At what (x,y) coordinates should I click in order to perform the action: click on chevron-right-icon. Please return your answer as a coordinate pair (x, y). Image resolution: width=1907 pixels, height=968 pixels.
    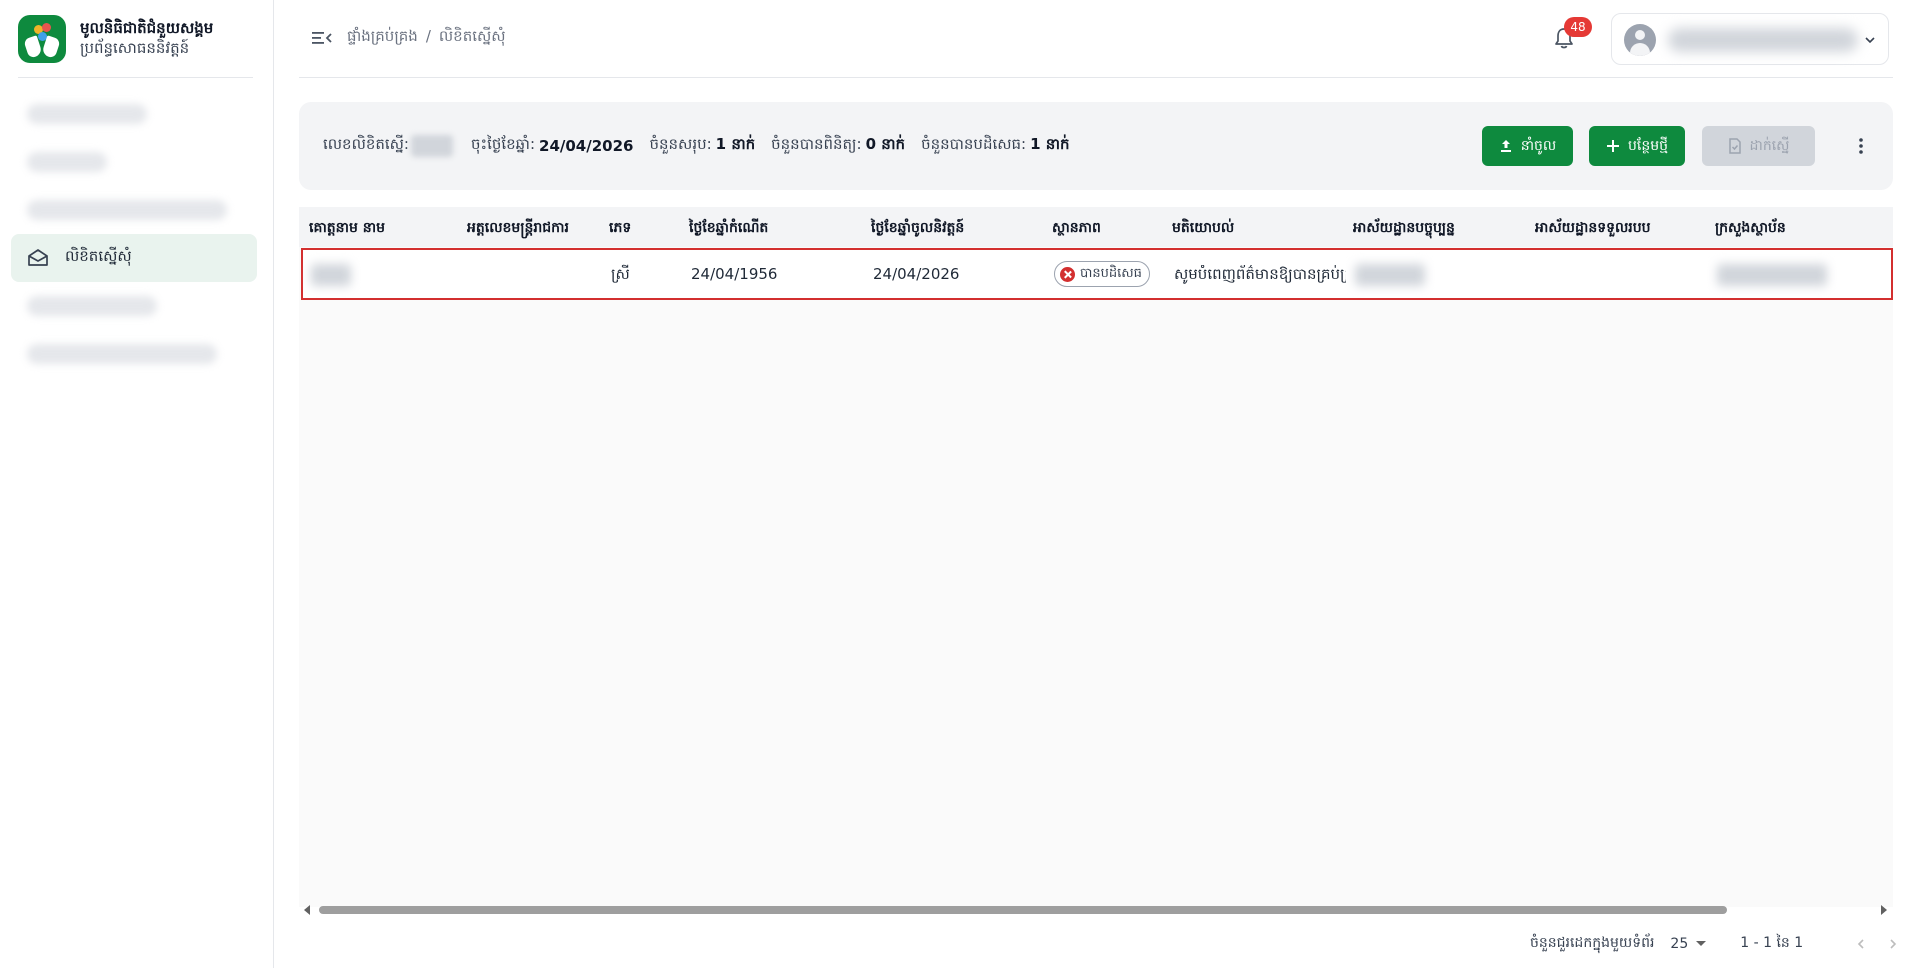
    Looking at the image, I should click on (1893, 943).